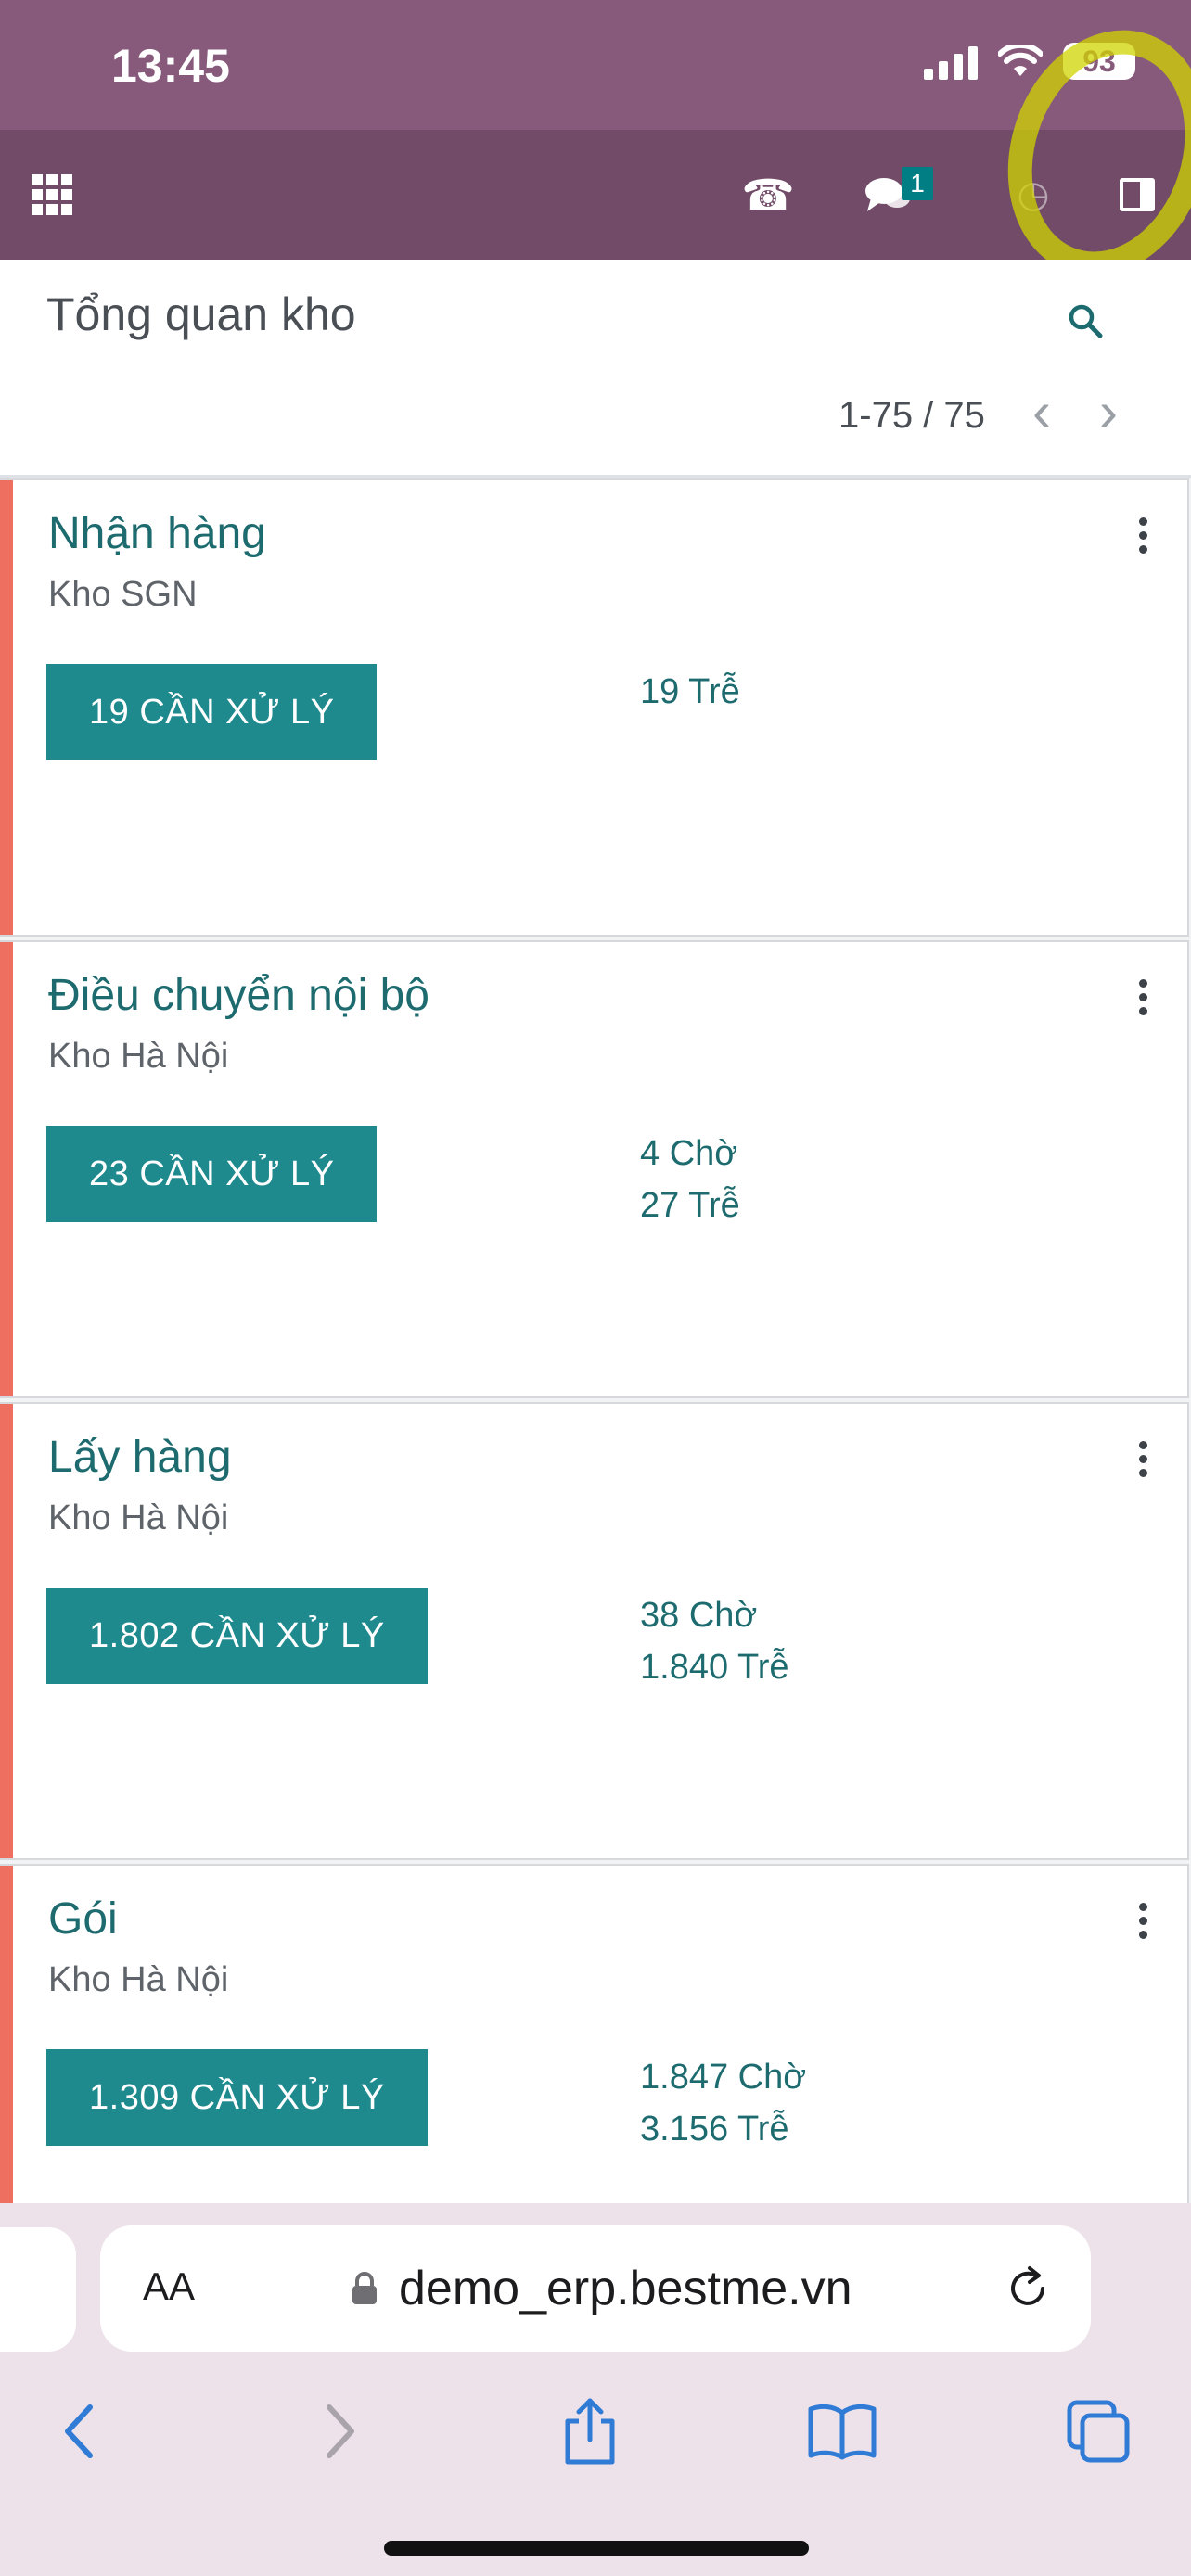 The width and height of the screenshot is (1191, 2576). I want to click on home-indicator, so click(597, 2548).